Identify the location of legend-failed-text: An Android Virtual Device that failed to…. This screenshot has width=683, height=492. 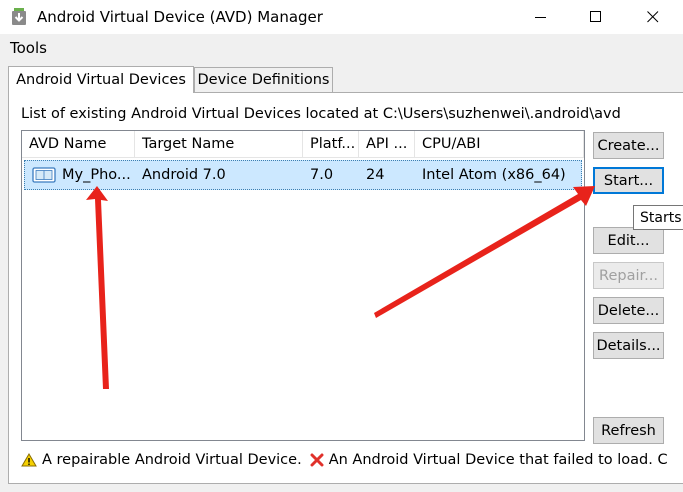
(498, 460).